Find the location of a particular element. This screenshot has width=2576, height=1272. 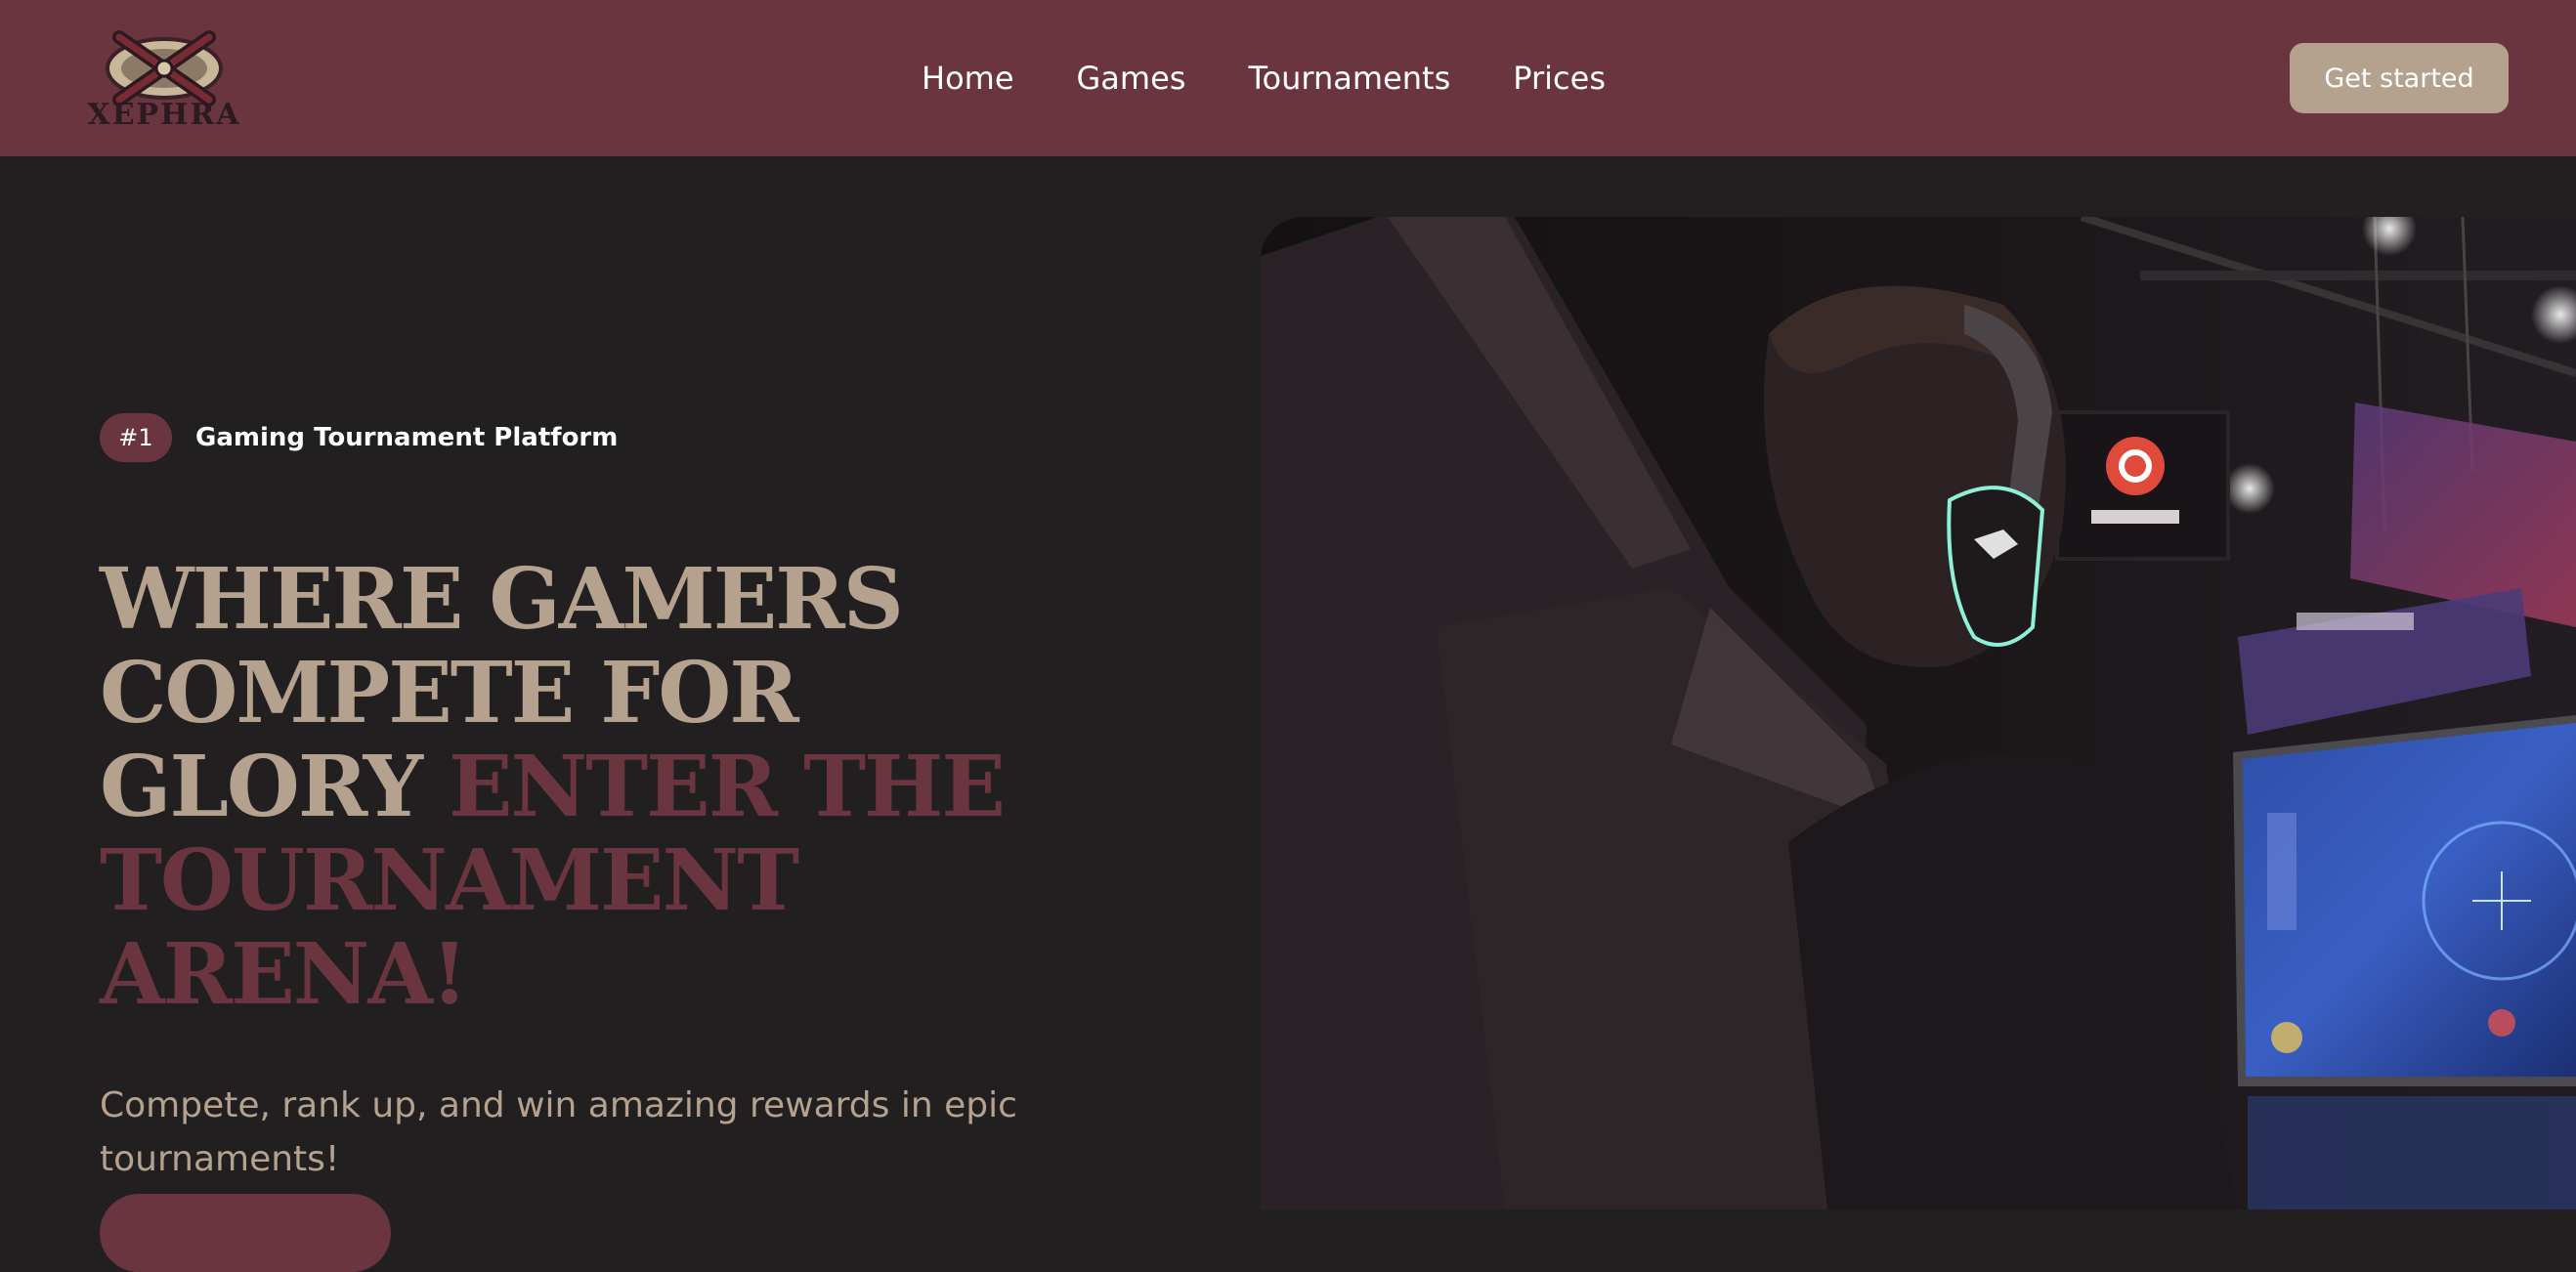

hero-tagline: Gaming Tournament Platform is located at coordinates (407, 438).